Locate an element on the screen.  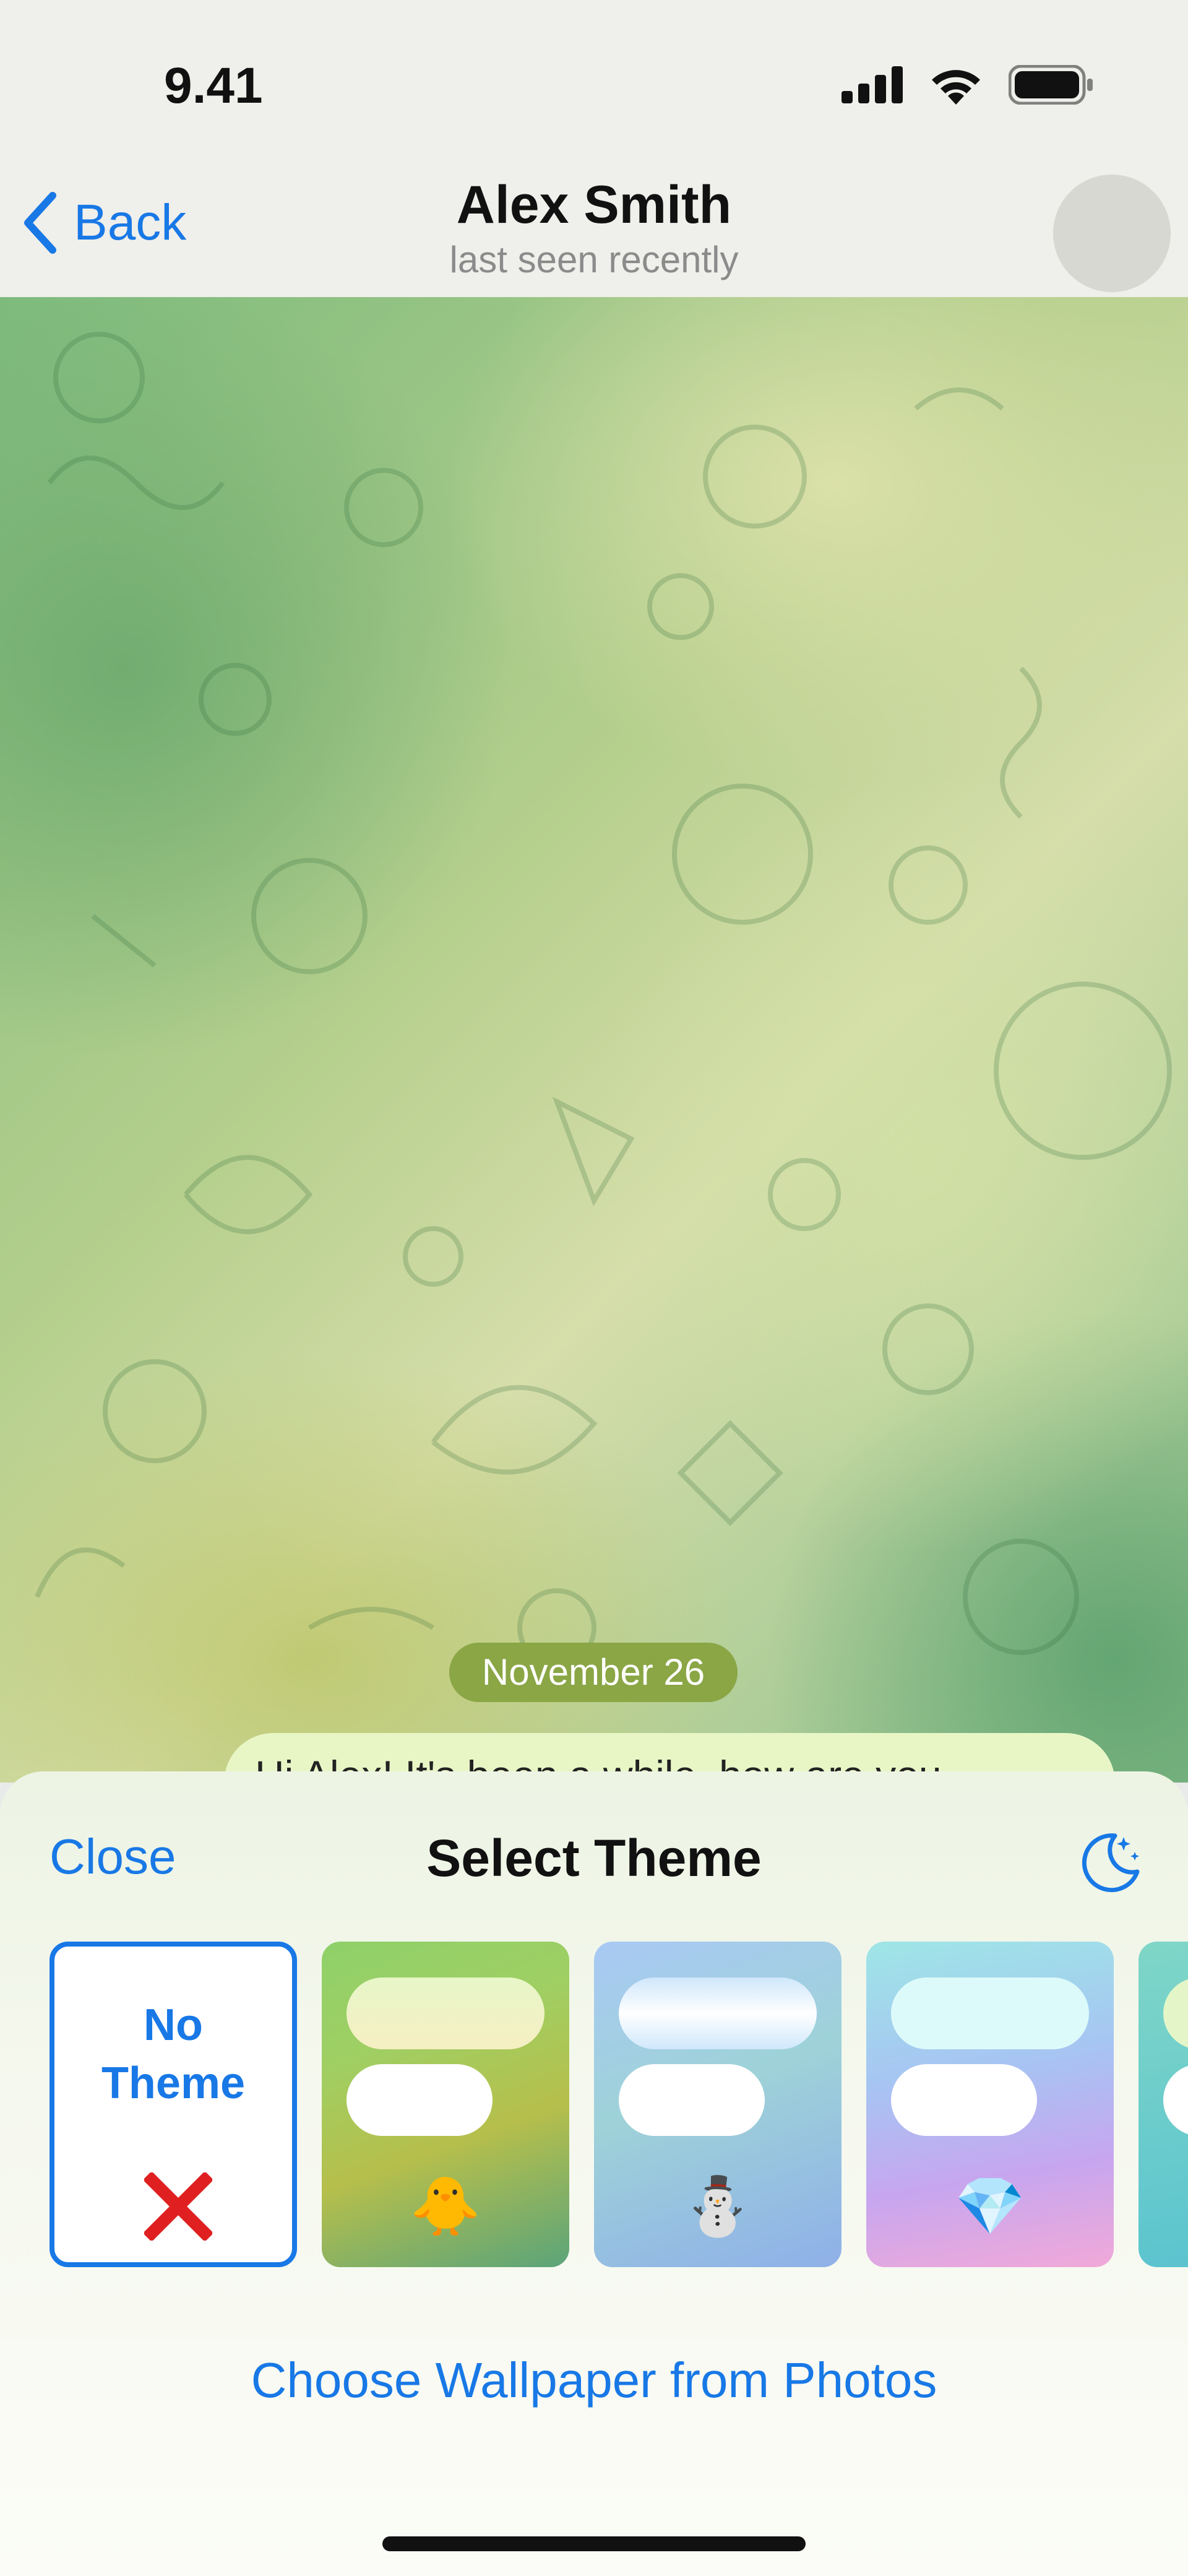
theme-card-snowman: ⛄ is located at coordinates (718, 2104).